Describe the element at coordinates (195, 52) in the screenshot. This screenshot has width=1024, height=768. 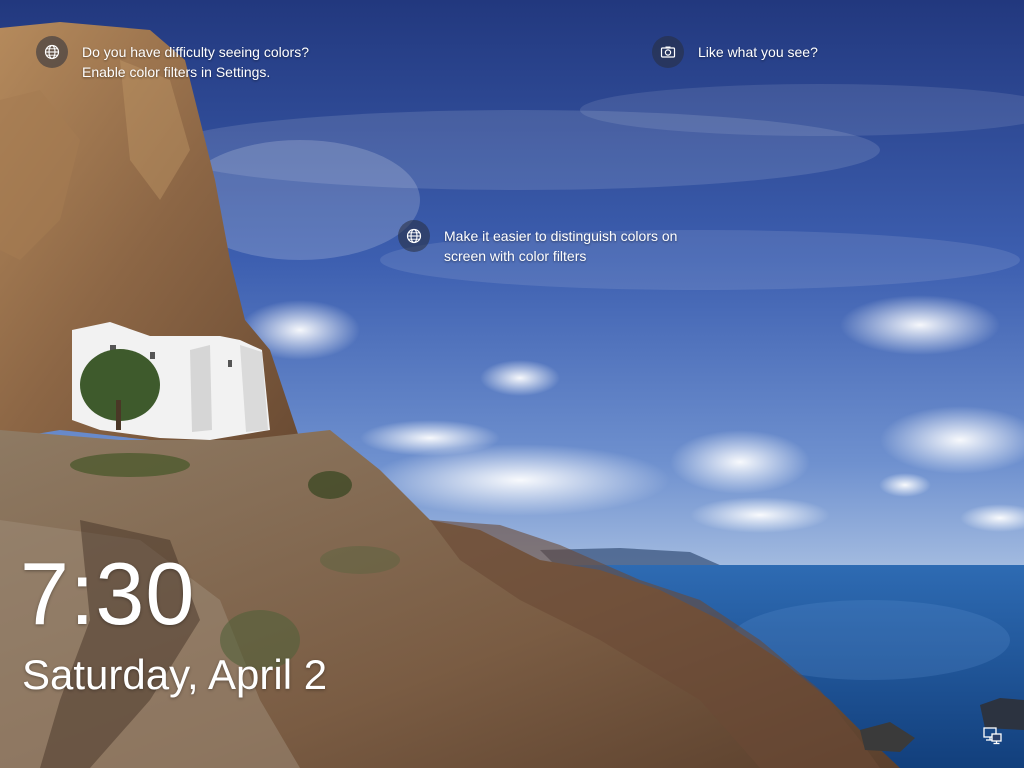
I see `tip-line-1: Do you have difficulty seeing colors?` at that location.